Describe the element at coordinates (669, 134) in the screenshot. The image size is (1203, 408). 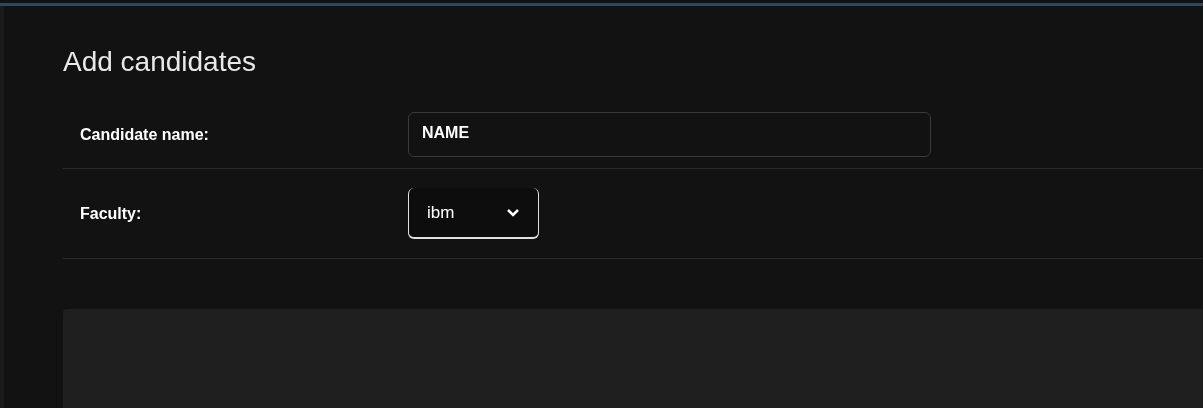
I see `name-input-field: NAME` at that location.